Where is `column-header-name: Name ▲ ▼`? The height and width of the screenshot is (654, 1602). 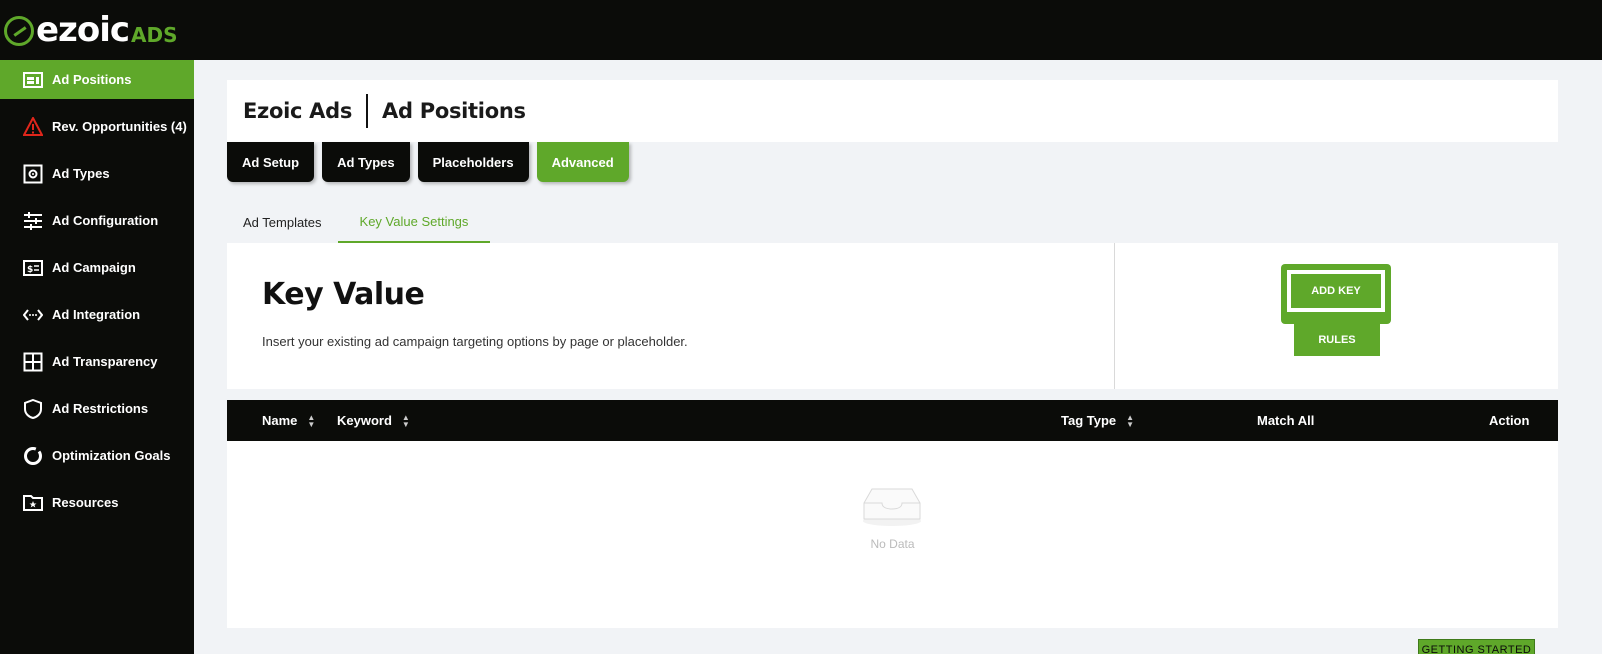 column-header-name: Name ▲ ▼ is located at coordinates (288, 420).